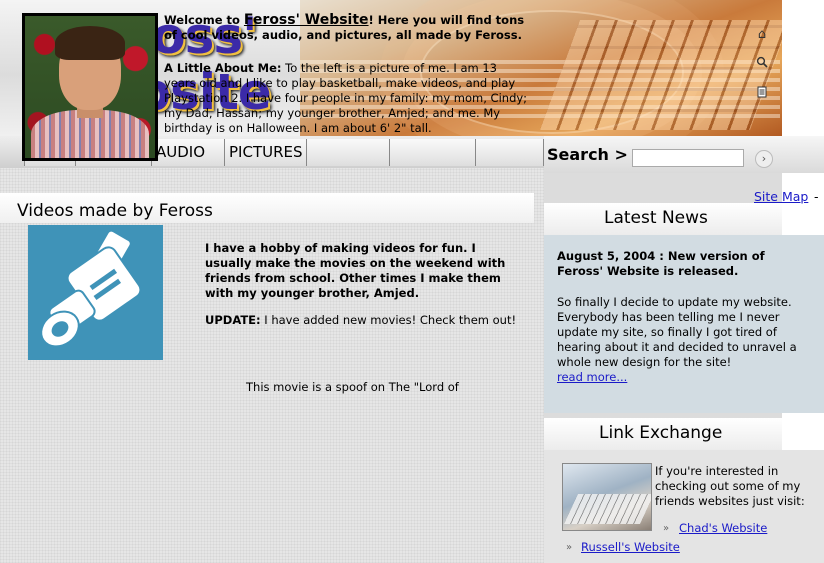 This screenshot has width=824, height=563. Describe the element at coordinates (781, 196) in the screenshot. I see `site-map-link: Site Map` at that location.